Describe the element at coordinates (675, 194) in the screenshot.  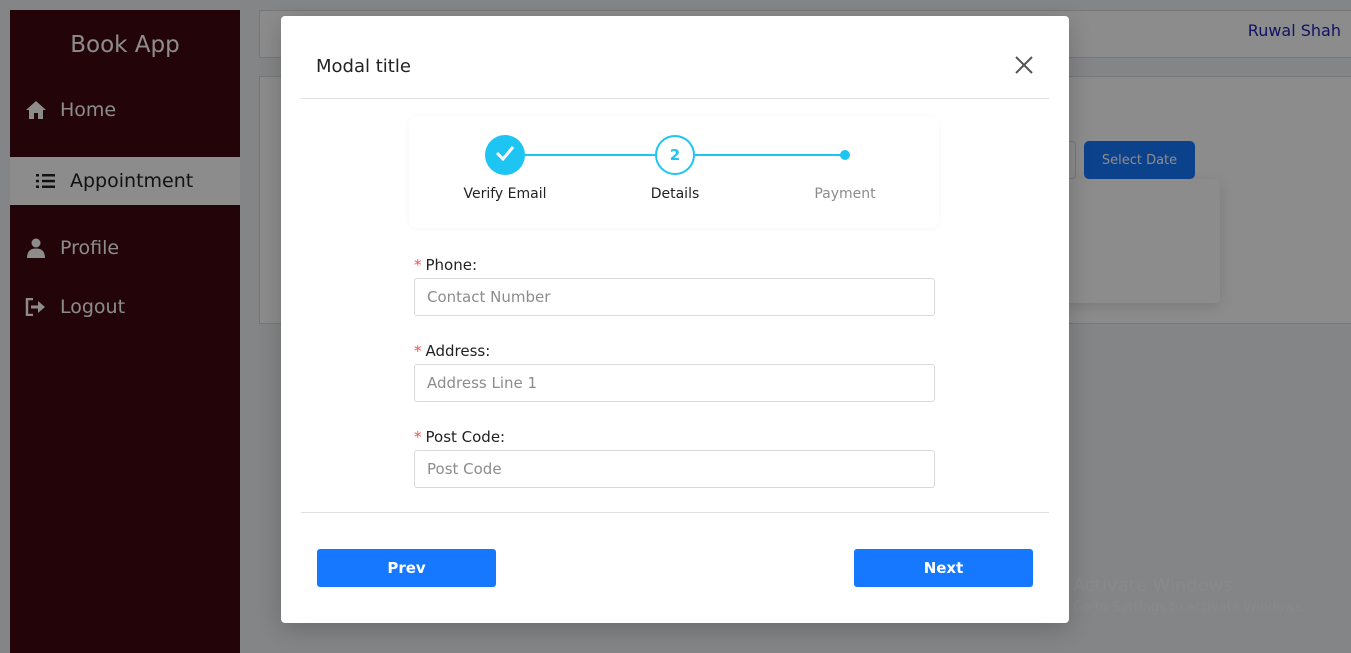
I see `step-label-details: Details` at that location.